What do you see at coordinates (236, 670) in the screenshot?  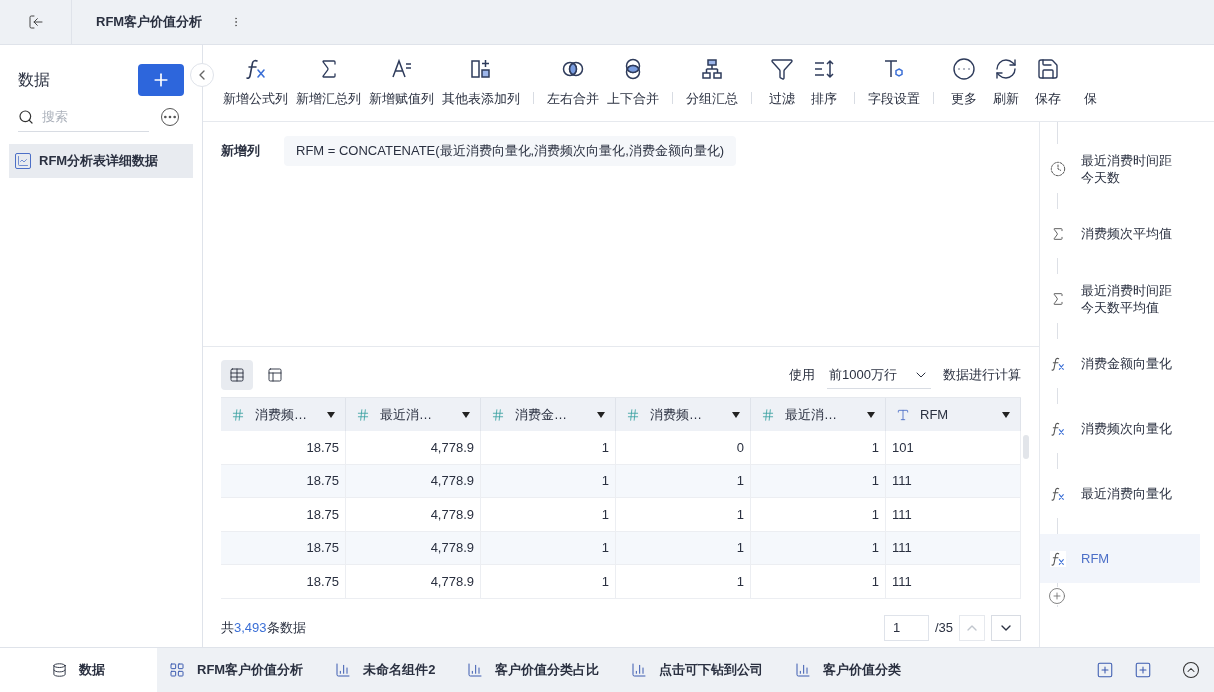 I see `bottom-tab: RFM客户价值分析` at bounding box center [236, 670].